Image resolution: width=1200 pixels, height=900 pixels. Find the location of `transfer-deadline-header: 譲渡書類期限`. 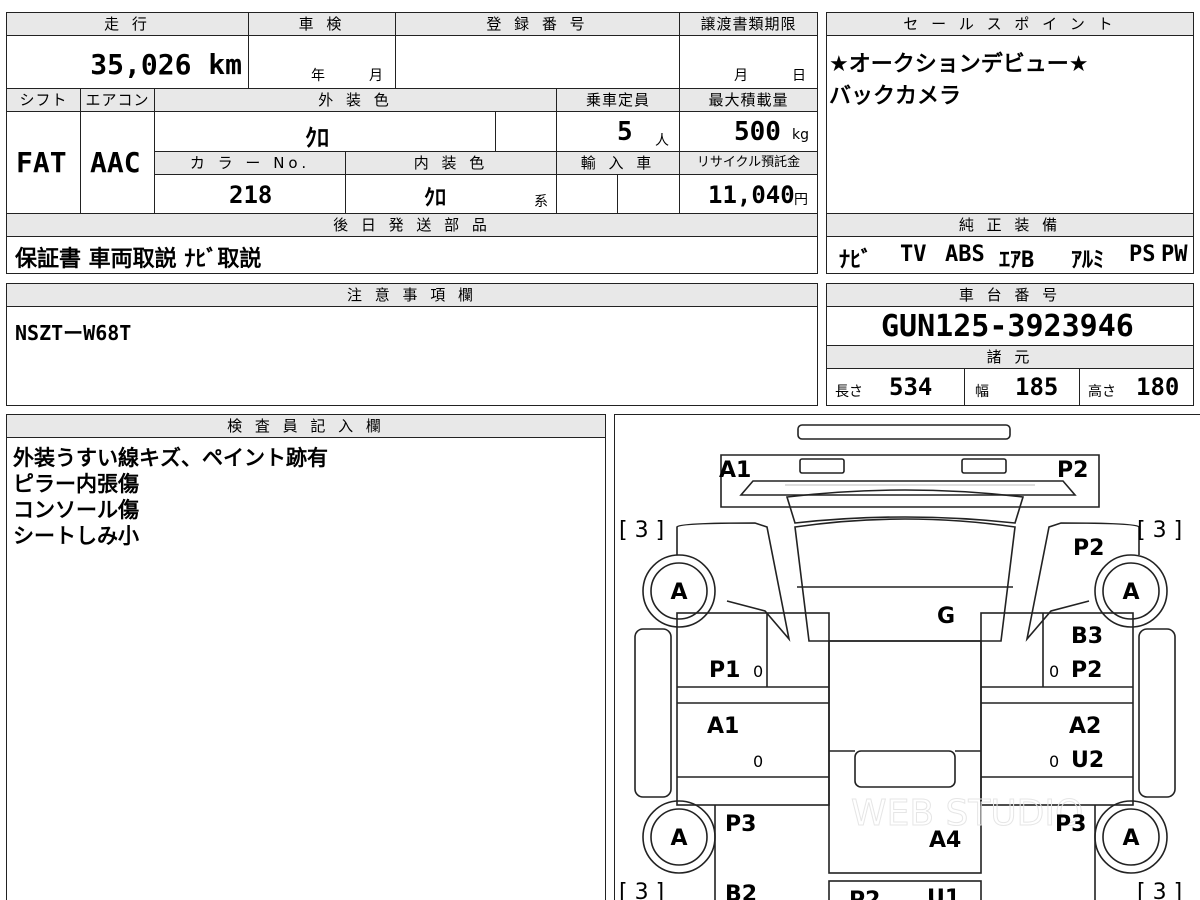

transfer-deadline-header: 譲渡書類期限 is located at coordinates (748, 24).